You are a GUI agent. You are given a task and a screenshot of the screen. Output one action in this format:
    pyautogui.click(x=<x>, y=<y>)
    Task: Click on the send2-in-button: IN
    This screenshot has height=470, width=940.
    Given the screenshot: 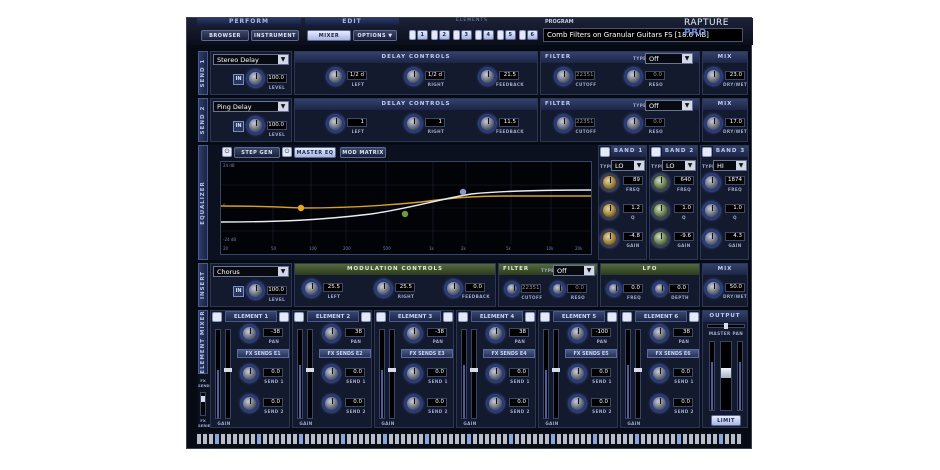 What is the action you would take?
    pyautogui.click(x=238, y=126)
    